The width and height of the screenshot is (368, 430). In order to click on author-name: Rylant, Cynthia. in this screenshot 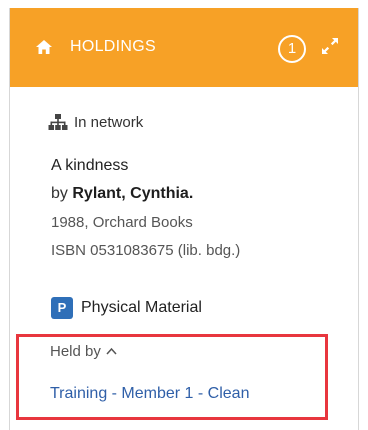, I will do `click(133, 193)`.